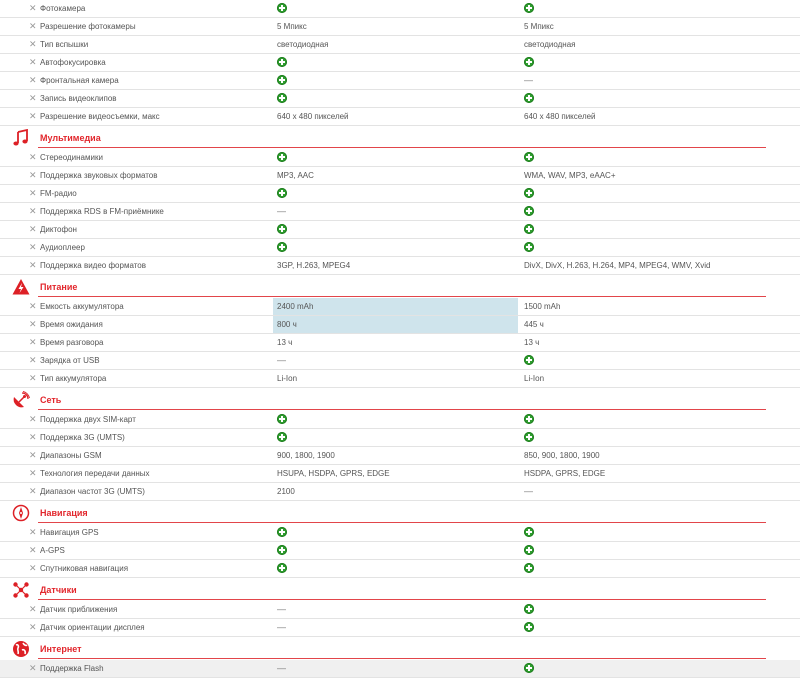  I want to click on spec-row: ✕ A-GPS, so click(400, 551).